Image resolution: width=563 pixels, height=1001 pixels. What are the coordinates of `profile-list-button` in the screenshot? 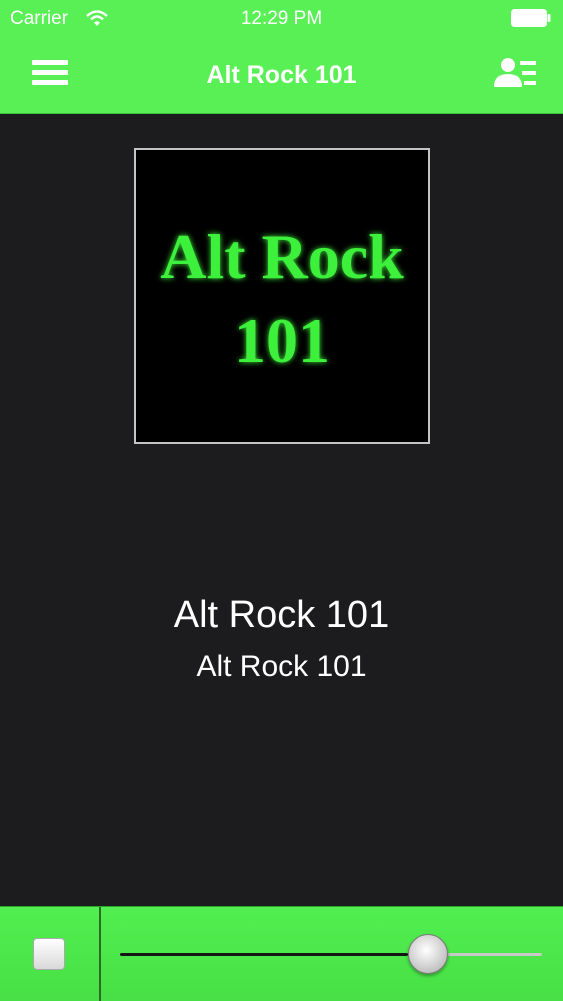 It's located at (517, 75).